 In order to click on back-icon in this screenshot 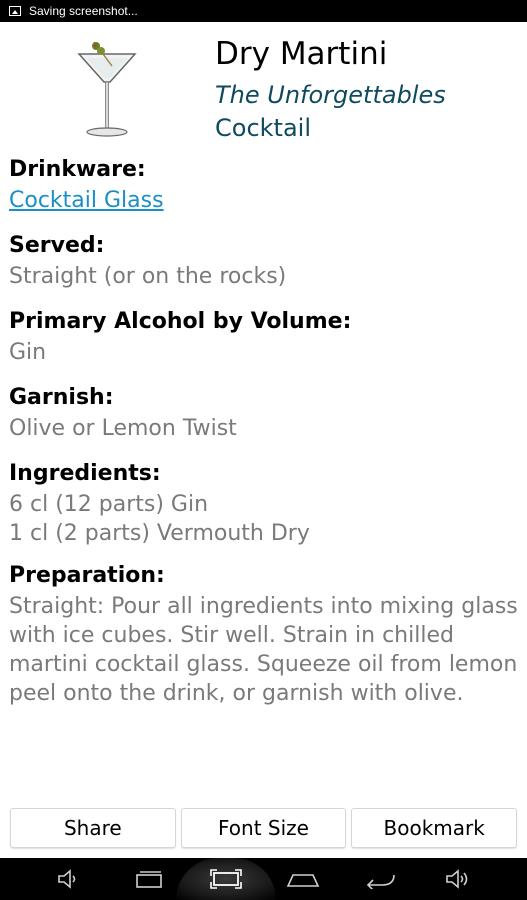, I will do `click(381, 879)`.